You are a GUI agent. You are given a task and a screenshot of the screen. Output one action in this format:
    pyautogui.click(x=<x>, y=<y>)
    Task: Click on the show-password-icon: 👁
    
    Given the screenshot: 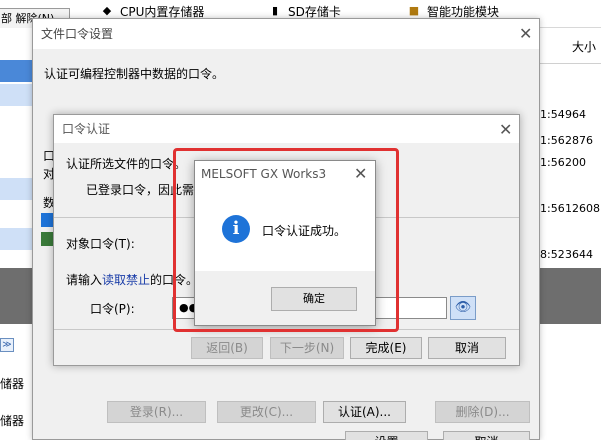 What is the action you would take?
    pyautogui.click(x=463, y=308)
    